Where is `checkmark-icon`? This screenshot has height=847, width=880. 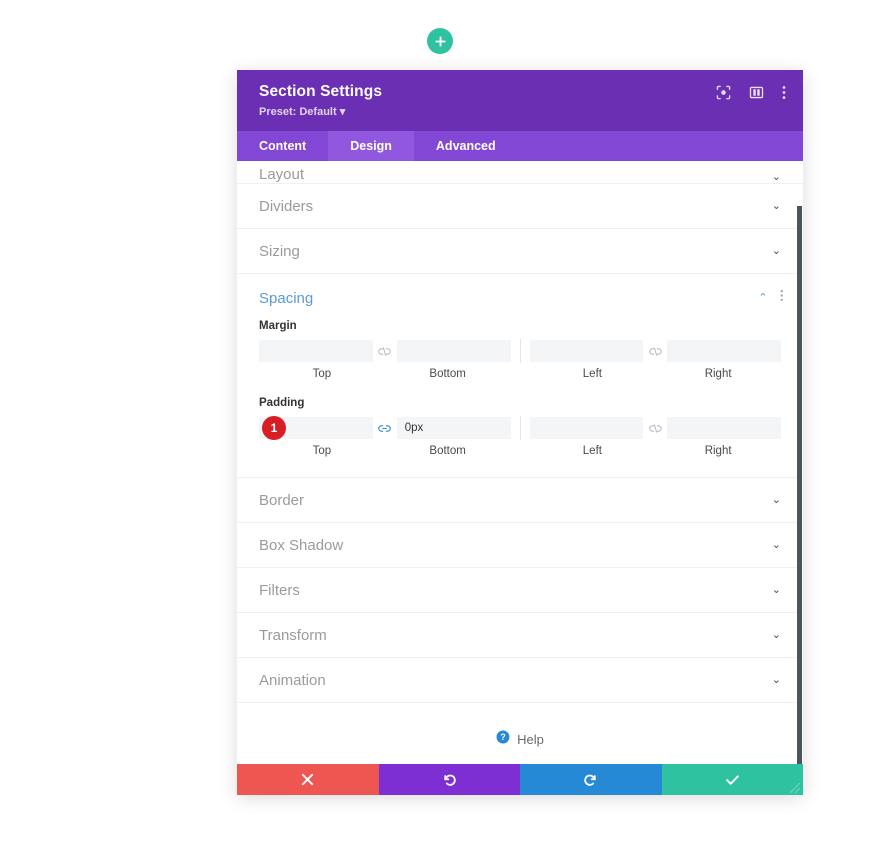 checkmark-icon is located at coordinates (732, 779).